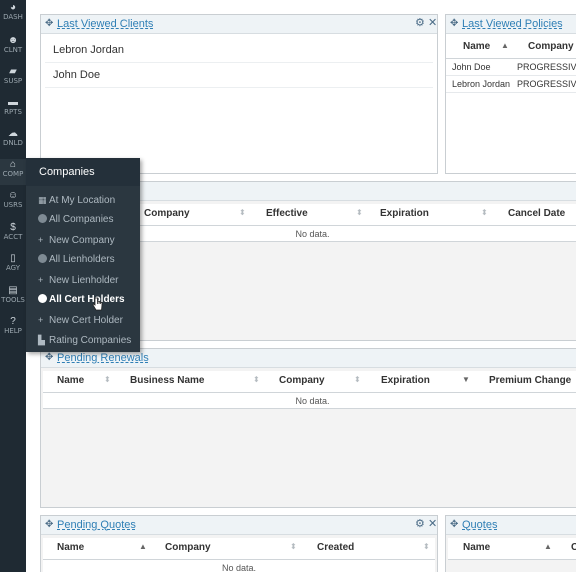 The height and width of the screenshot is (572, 576). I want to click on sidebar-item-label: ACCT, so click(13, 237).